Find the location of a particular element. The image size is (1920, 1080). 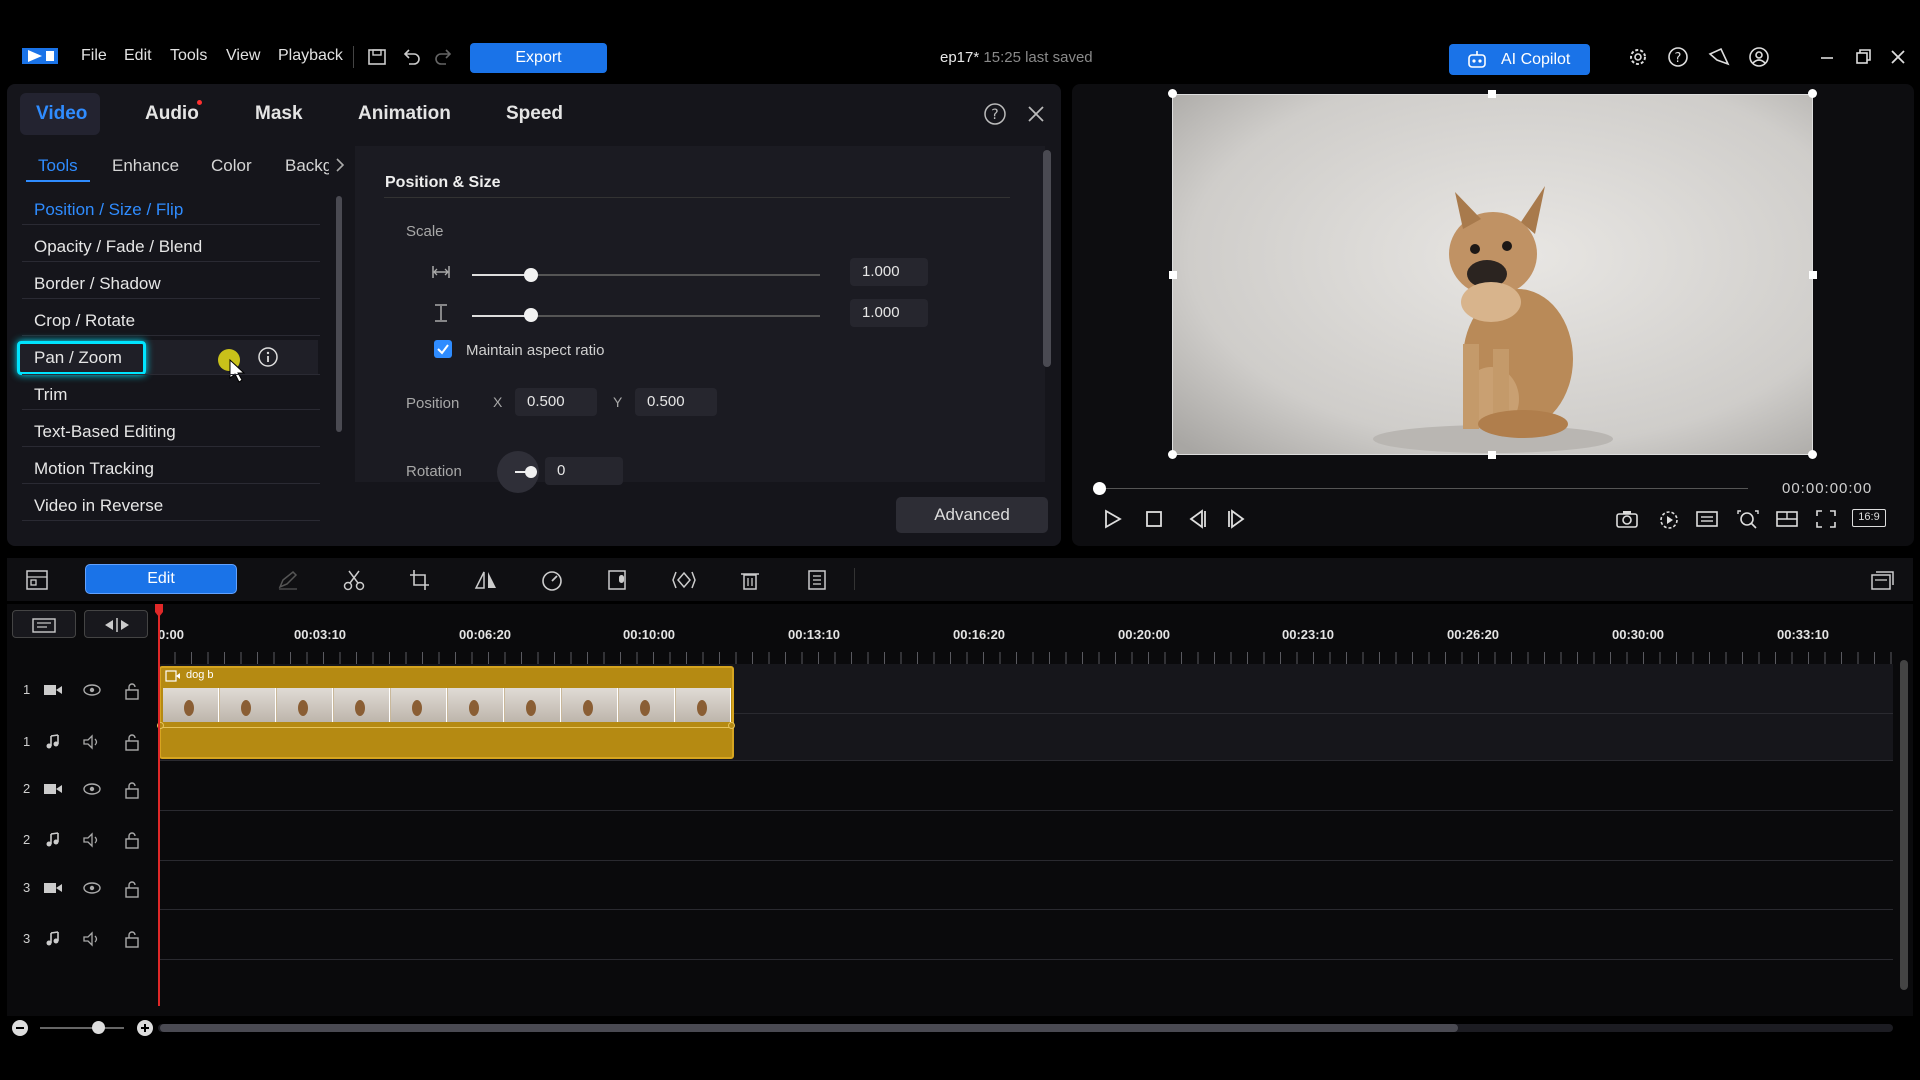

position-y-input: 0.500 is located at coordinates (676, 402).